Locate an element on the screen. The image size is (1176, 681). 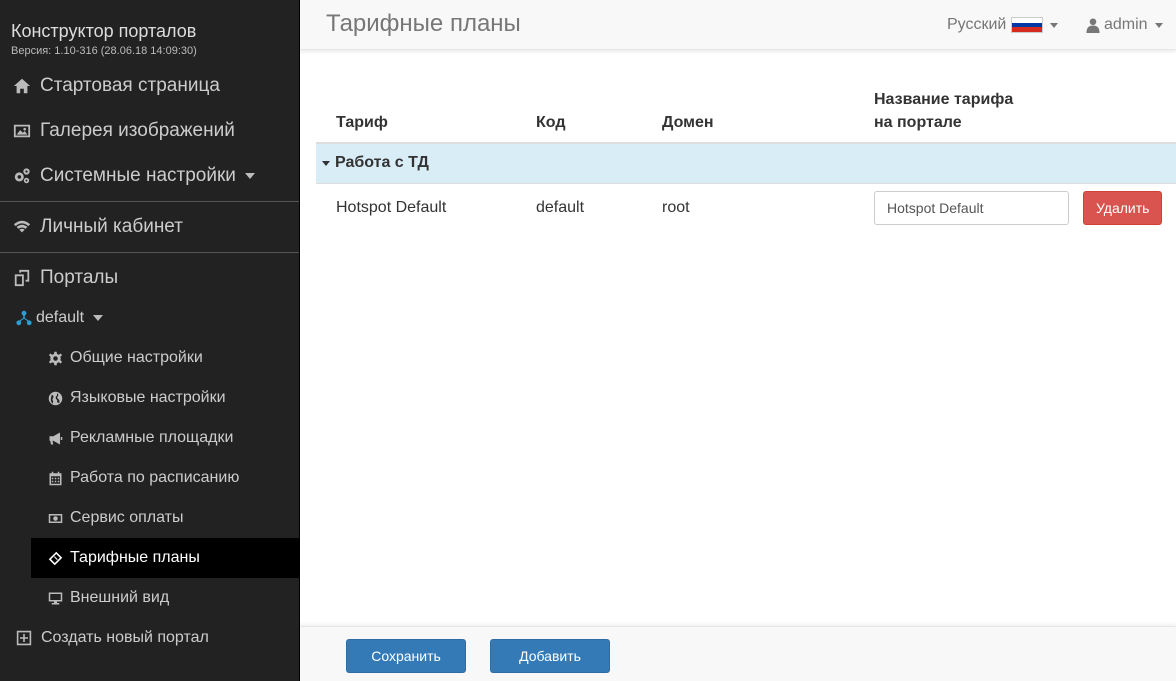
gear-icon is located at coordinates (55, 358).